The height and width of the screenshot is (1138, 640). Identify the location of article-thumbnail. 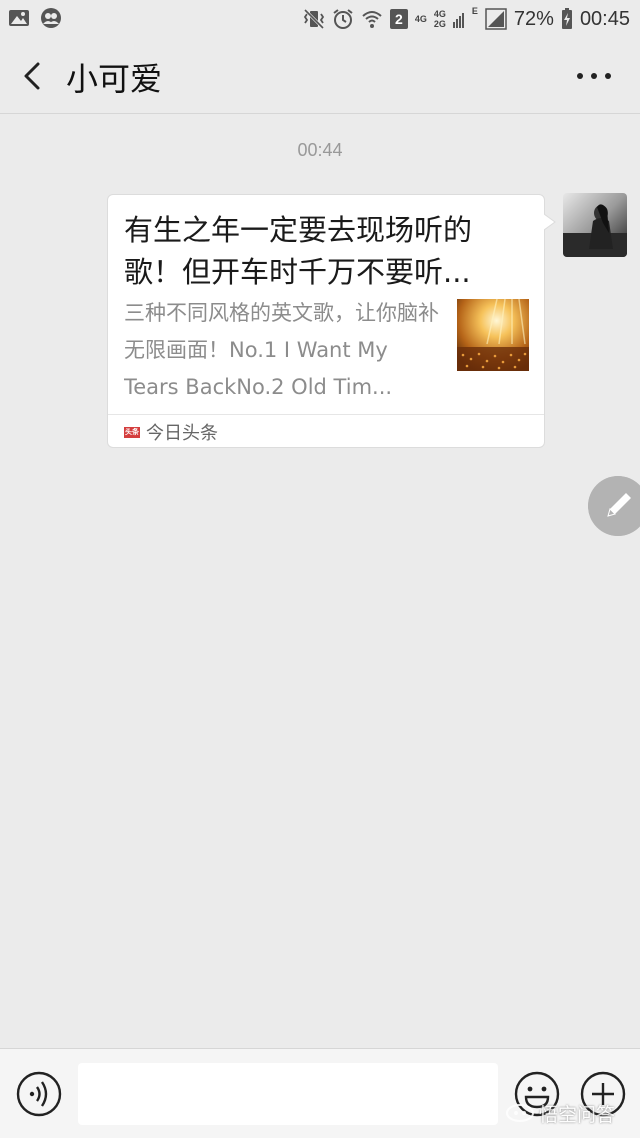
(493, 335).